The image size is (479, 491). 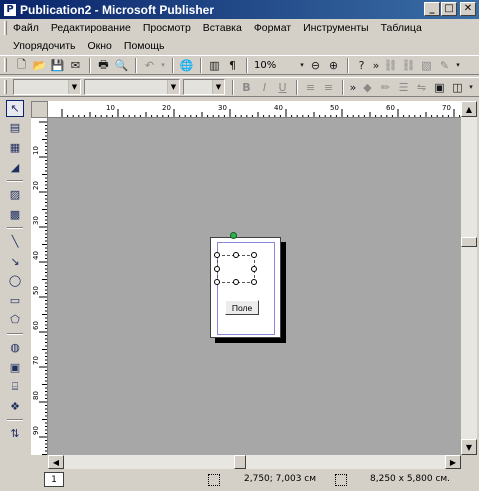 What do you see at coordinates (15, 386) in the screenshot?
I see `html-code-icon: ⌸` at bounding box center [15, 386].